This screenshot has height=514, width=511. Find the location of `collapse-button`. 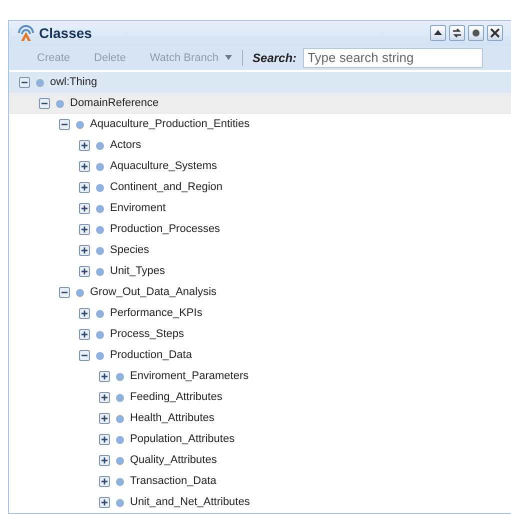

collapse-button is located at coordinates (438, 33).